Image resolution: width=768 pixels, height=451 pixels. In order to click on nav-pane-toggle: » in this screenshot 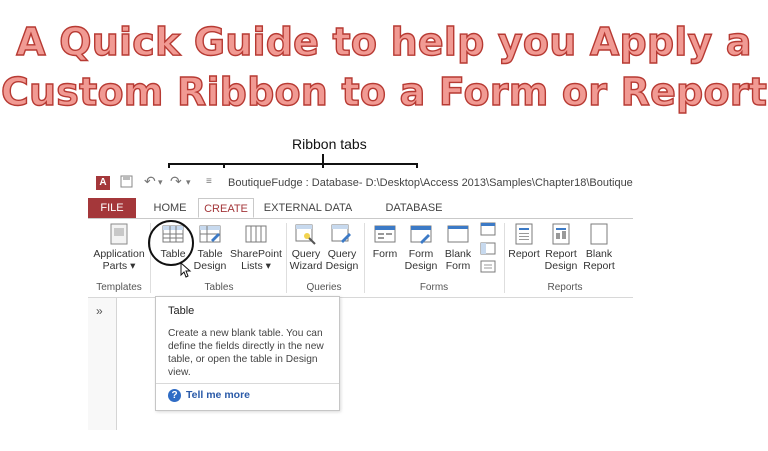, I will do `click(99, 311)`.